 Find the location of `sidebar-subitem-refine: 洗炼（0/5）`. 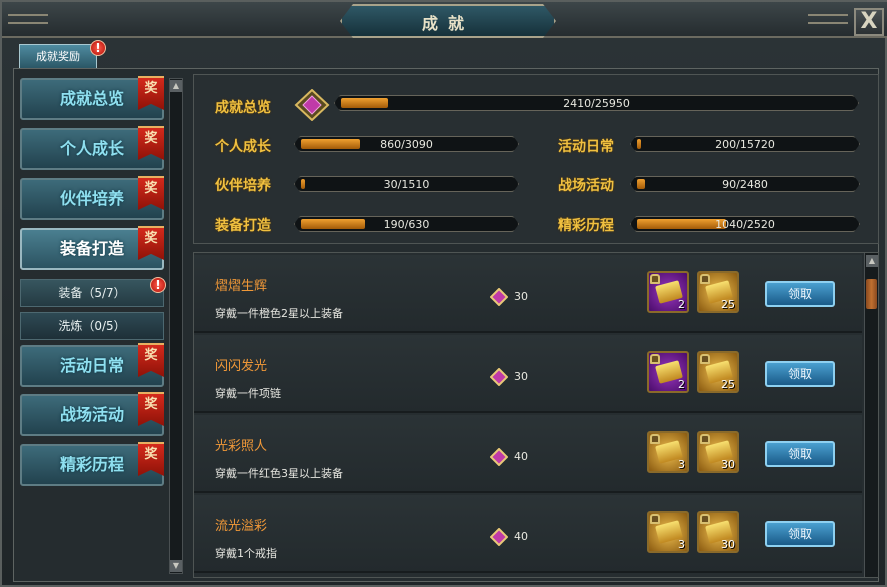

sidebar-subitem-refine: 洗炼（0/5） is located at coordinates (92, 326).